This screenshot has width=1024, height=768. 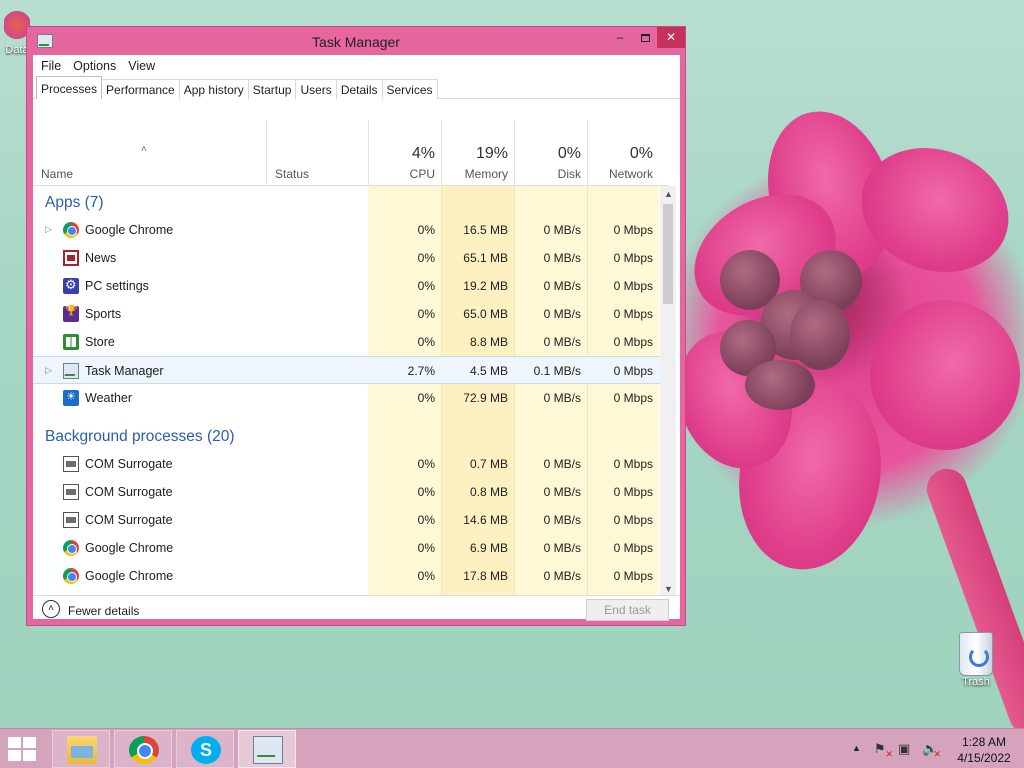 I want to click on table-row: COM Surrogate 0% 0.7 MB 0 MB/s 0 Mbps, so click(x=351, y=464).